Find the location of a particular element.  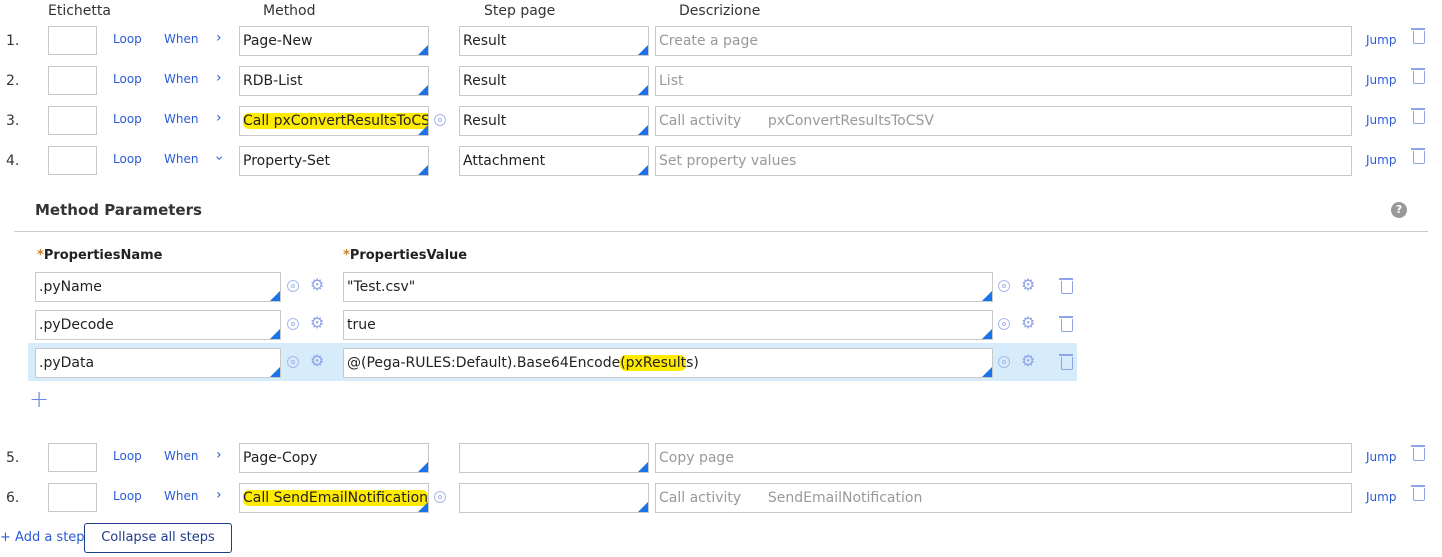

col-properties-name: *PropertiesName is located at coordinates (99, 255).